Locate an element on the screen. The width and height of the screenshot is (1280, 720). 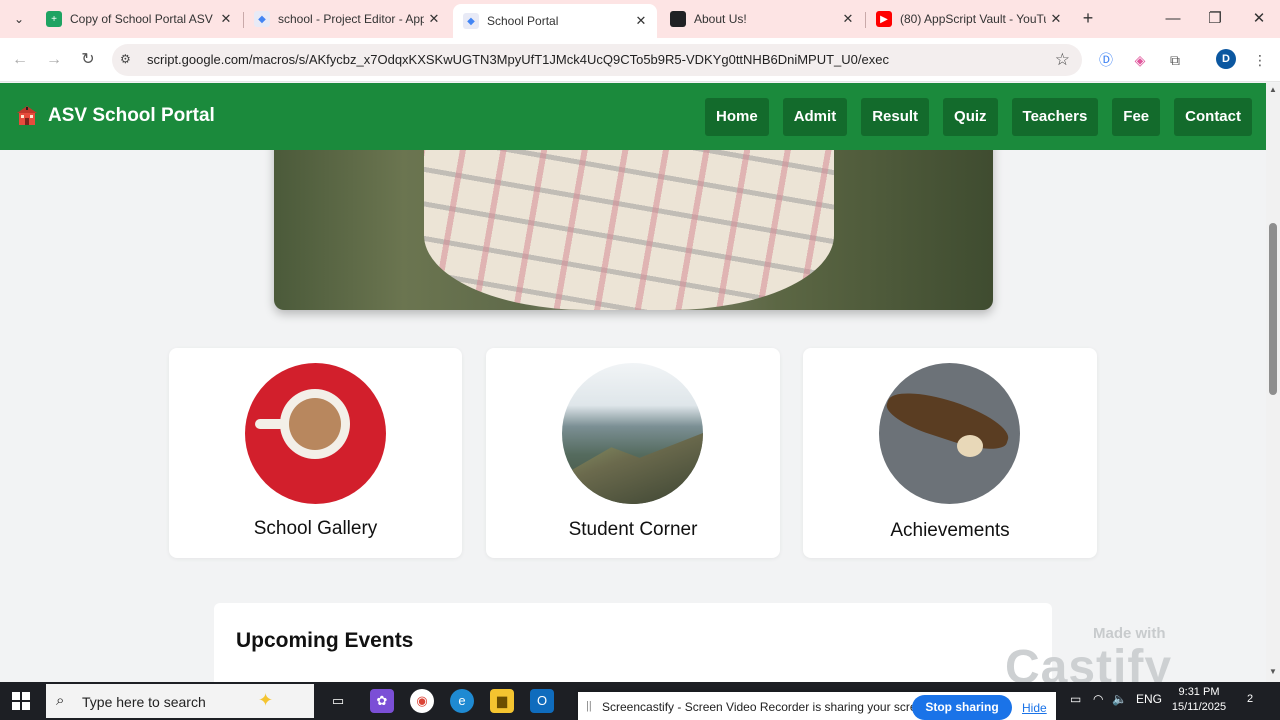
site-brand: ASV School Portal is located at coordinates (115, 116).